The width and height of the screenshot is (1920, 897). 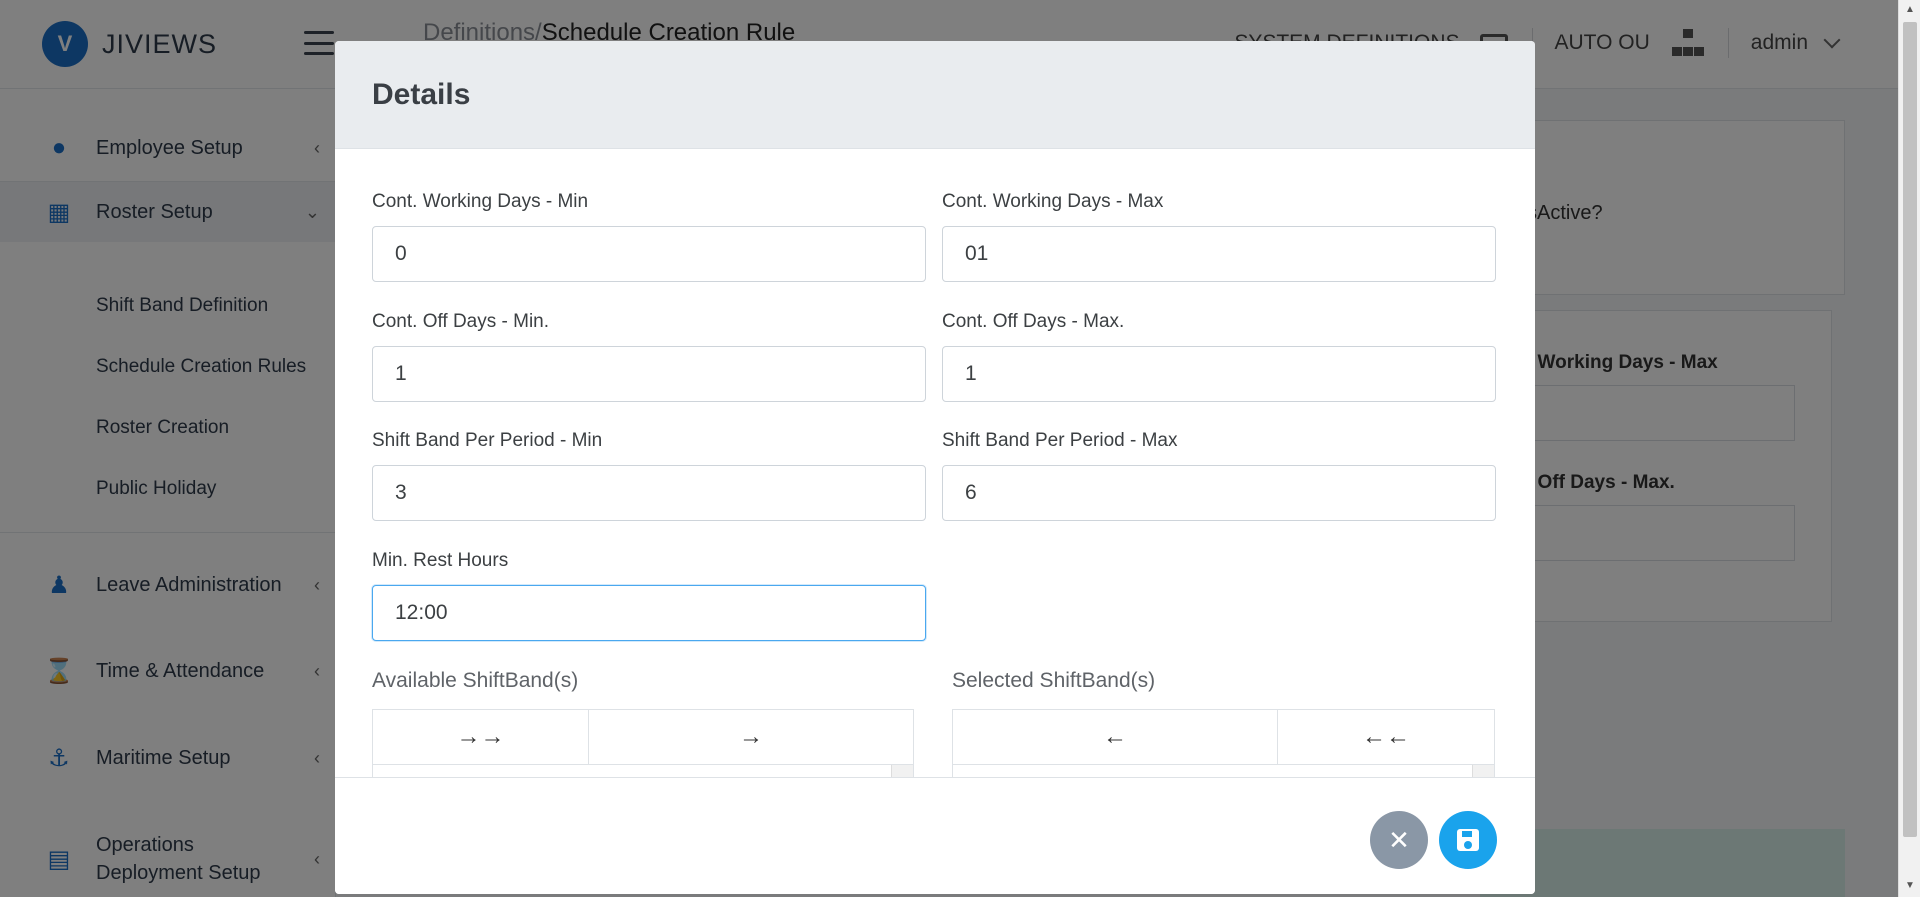 What do you see at coordinates (1219, 493) in the screenshot?
I see `sbp-max-input` at bounding box center [1219, 493].